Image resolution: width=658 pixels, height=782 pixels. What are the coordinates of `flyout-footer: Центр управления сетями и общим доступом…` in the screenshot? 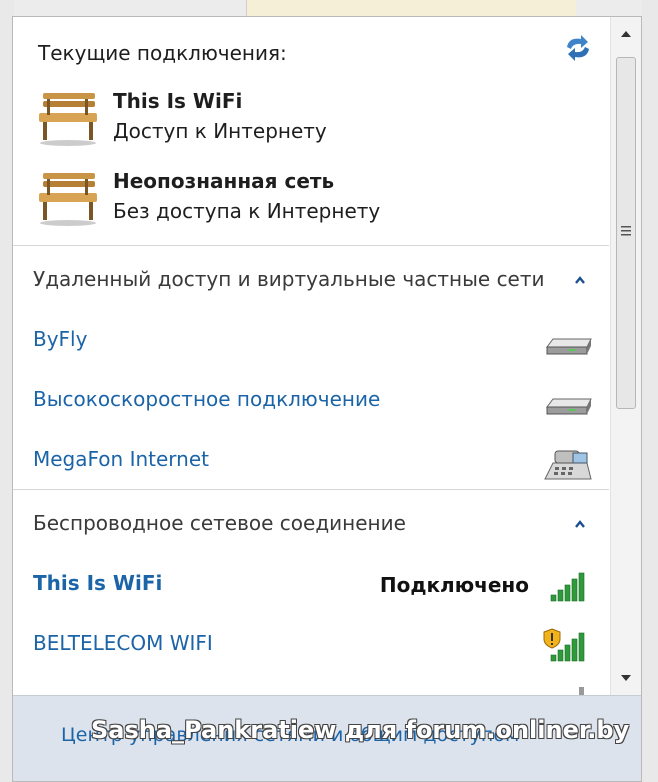 It's located at (327, 738).